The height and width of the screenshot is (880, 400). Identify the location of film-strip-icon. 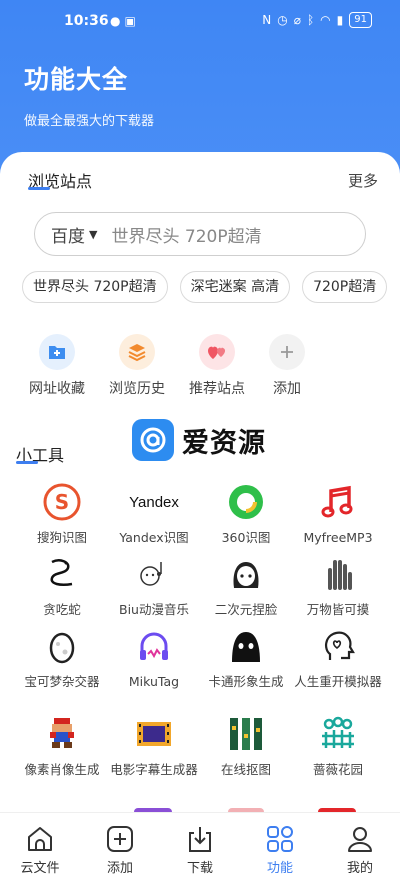
(154, 734).